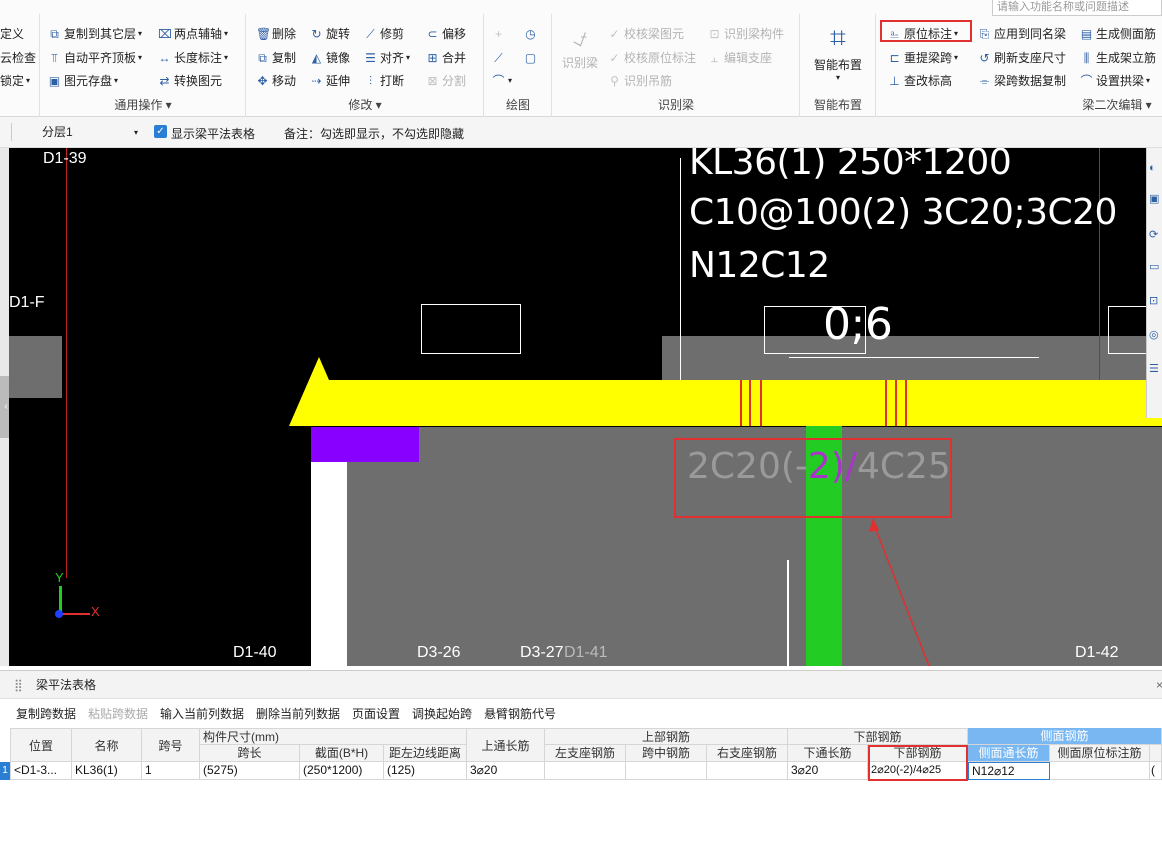 The width and height of the screenshot is (1162, 858). I want to click on cloud-check-label: 云检查, so click(18, 58).